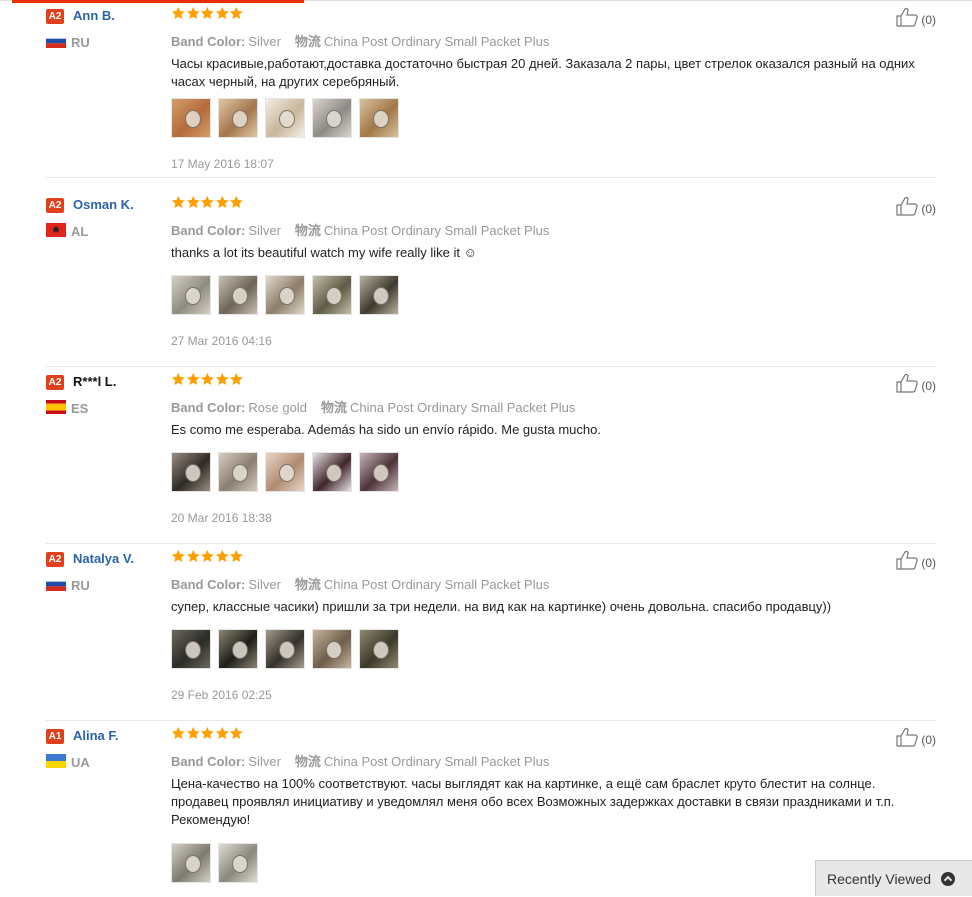 This screenshot has height=897, width=972. Describe the element at coordinates (94, 15) in the screenshot. I see `reviewer-name: Ann B.` at that location.